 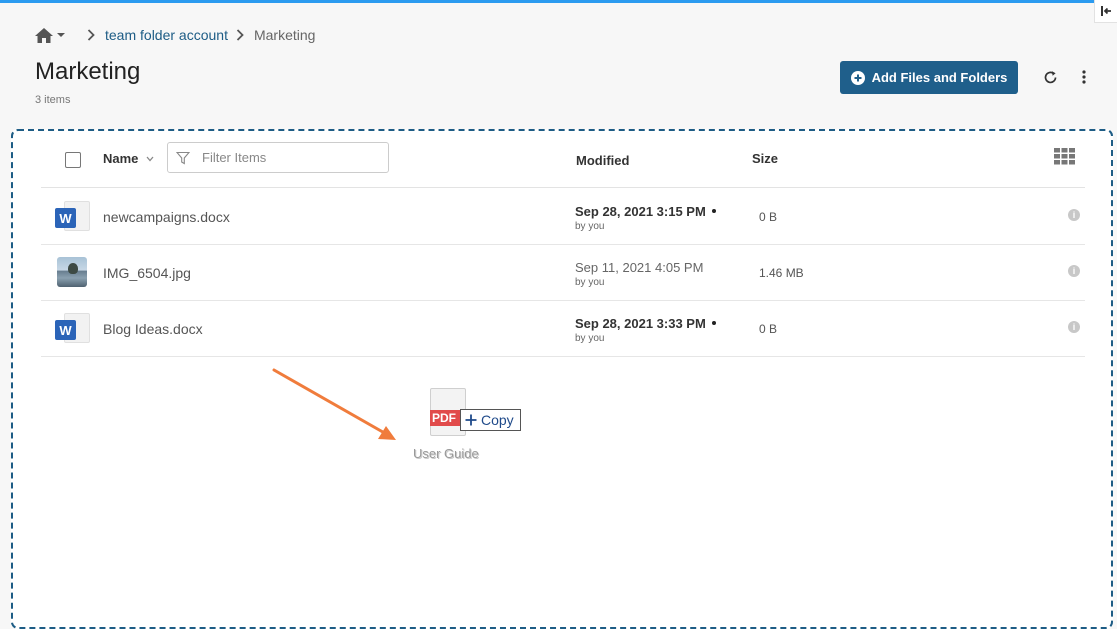 What do you see at coordinates (183, 157) in the screenshot?
I see `filter-icon` at bounding box center [183, 157].